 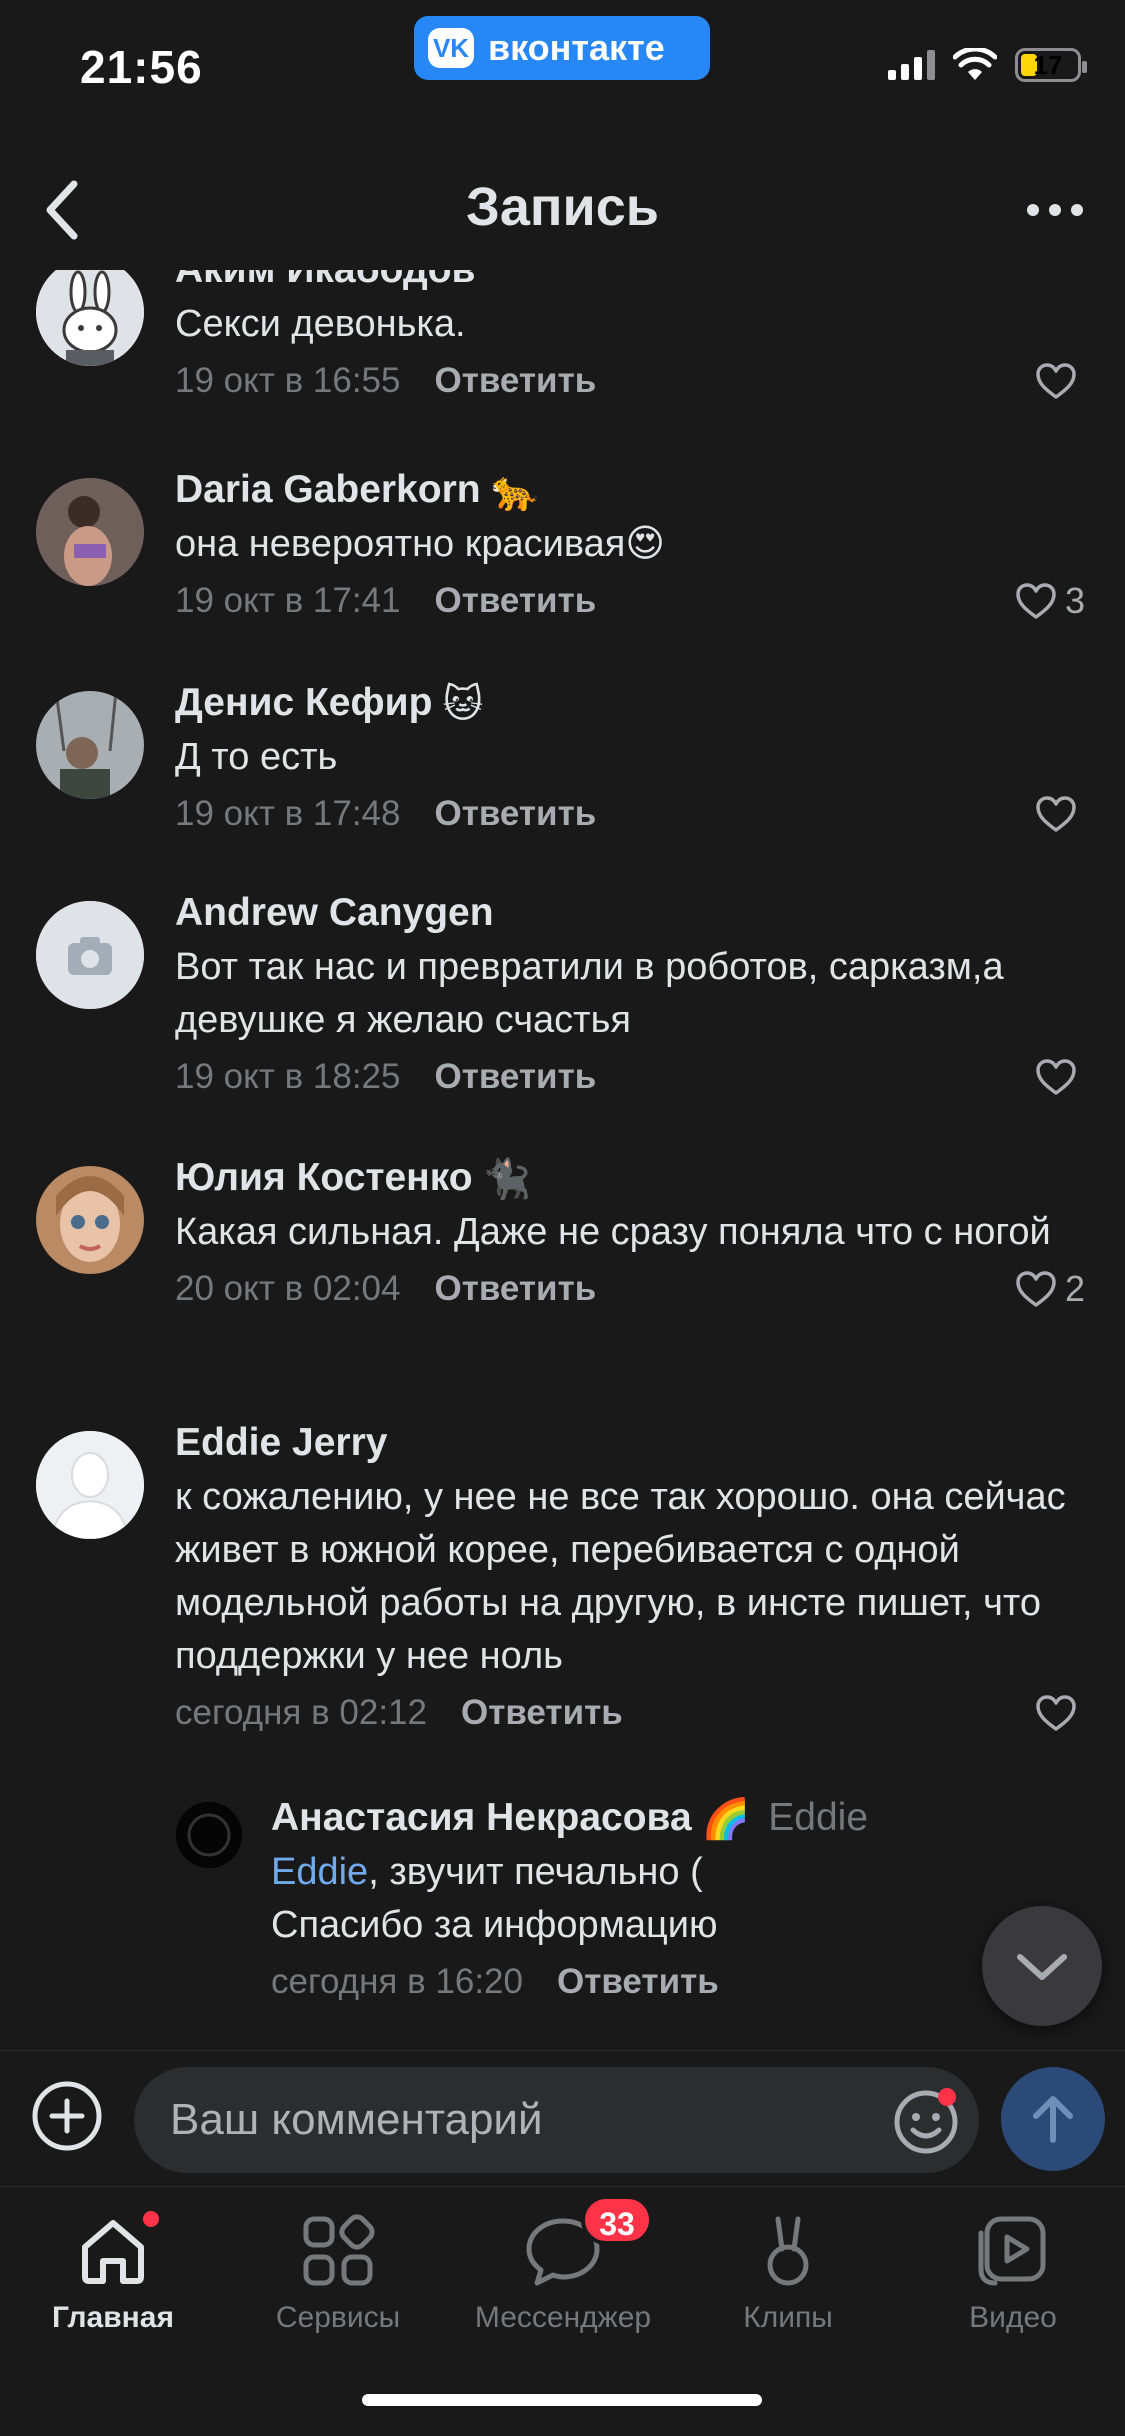 What do you see at coordinates (645, 544) in the screenshot?
I see `heart-eyes-emoji: 😍` at bounding box center [645, 544].